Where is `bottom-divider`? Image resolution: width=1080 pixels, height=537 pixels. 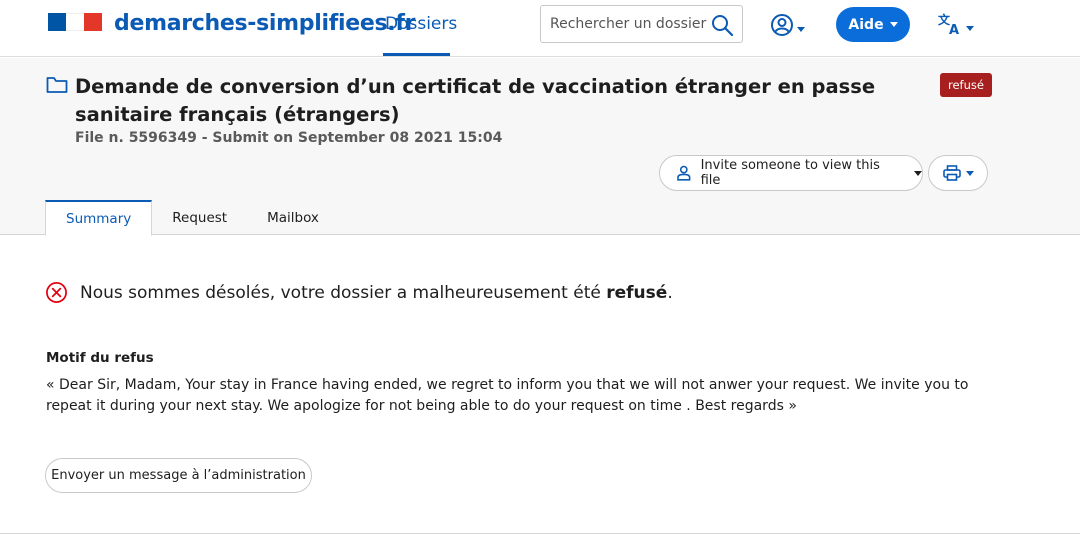 bottom-divider is located at coordinates (540, 533).